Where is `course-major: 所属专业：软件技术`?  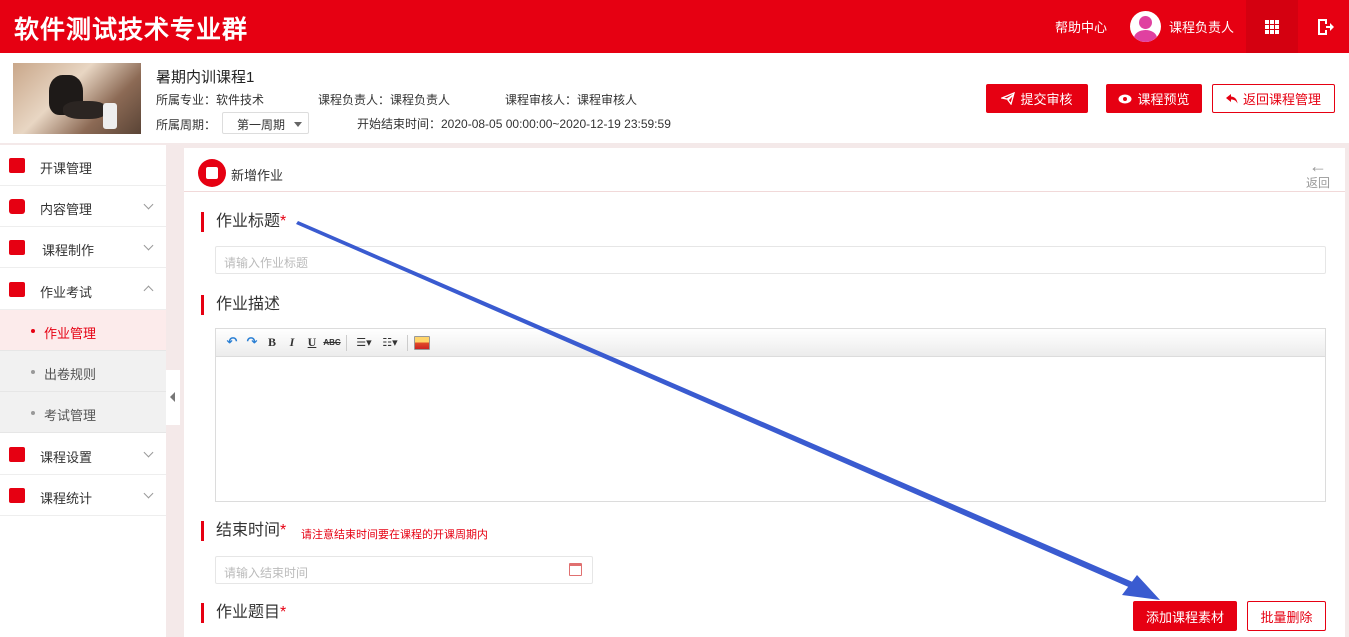
course-major: 所属专业：软件技术 is located at coordinates (210, 100).